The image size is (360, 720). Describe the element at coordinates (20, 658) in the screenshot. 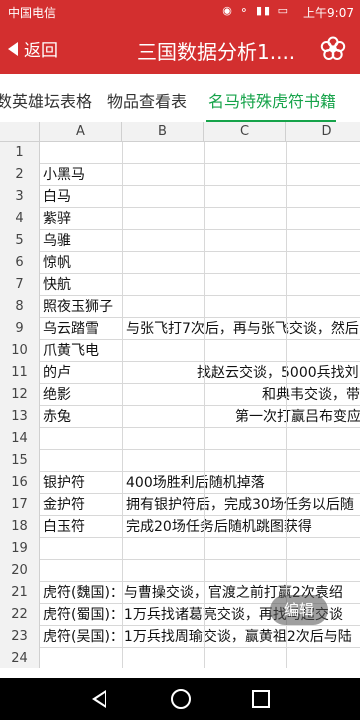

I see `row-number: 24` at that location.